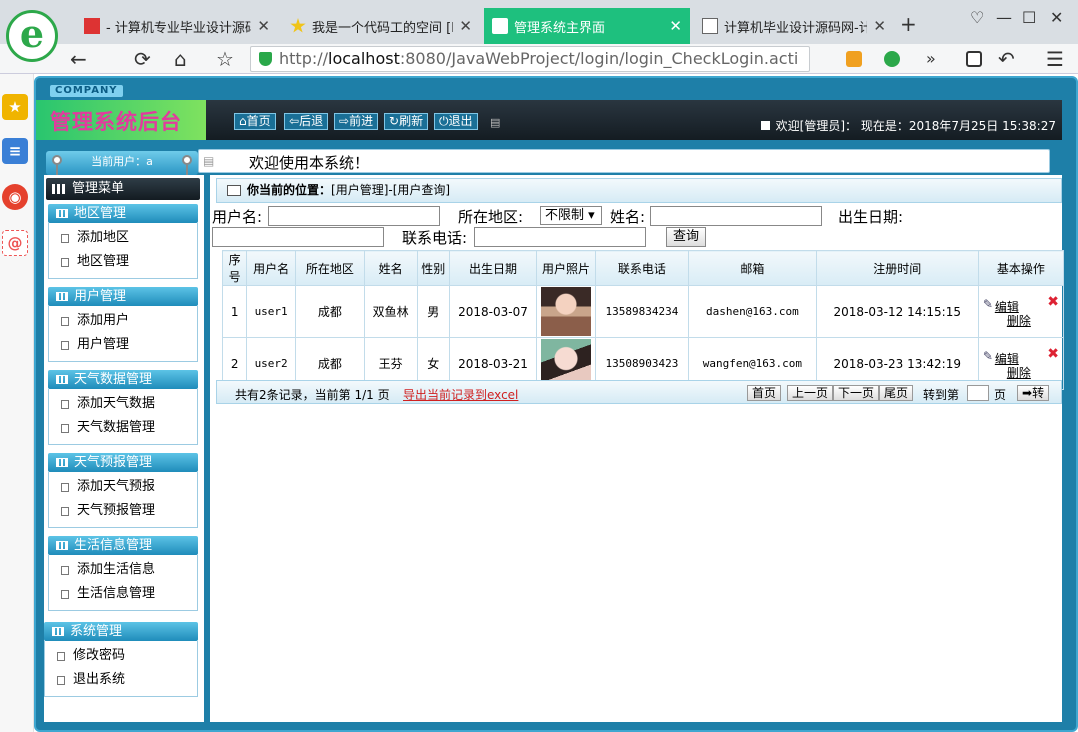  What do you see at coordinates (571, 215) in the screenshot?
I see `area-select: 不限制 ▾` at bounding box center [571, 215].